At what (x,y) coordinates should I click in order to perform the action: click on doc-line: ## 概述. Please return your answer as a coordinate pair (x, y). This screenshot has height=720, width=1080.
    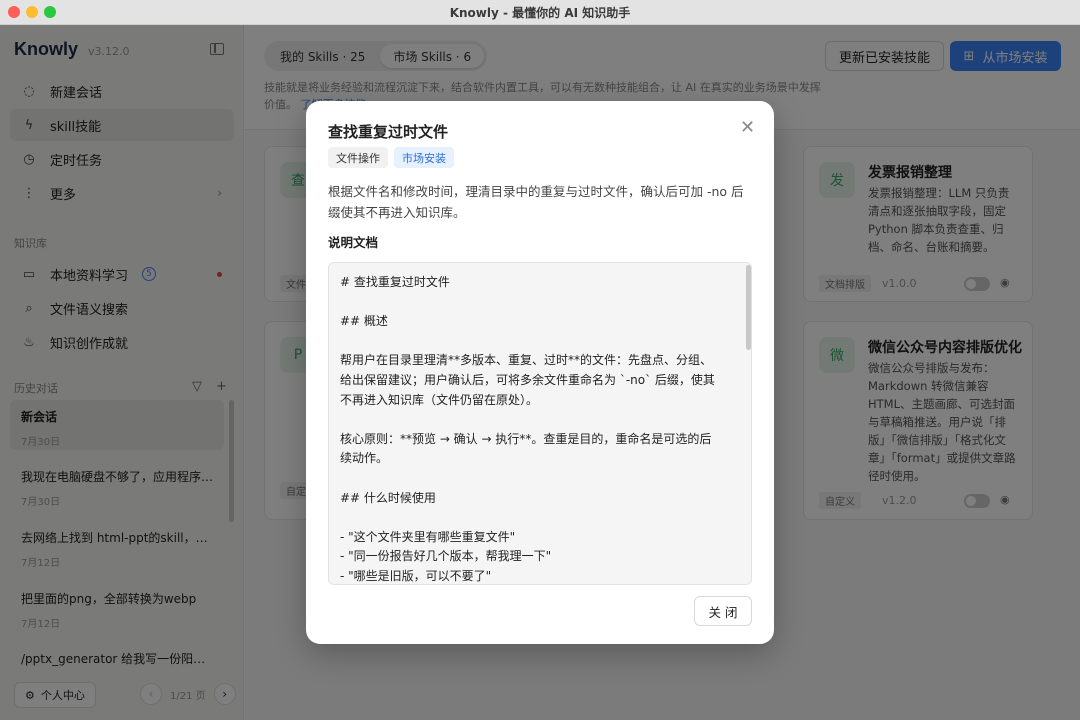
    Looking at the image, I should click on (364, 321).